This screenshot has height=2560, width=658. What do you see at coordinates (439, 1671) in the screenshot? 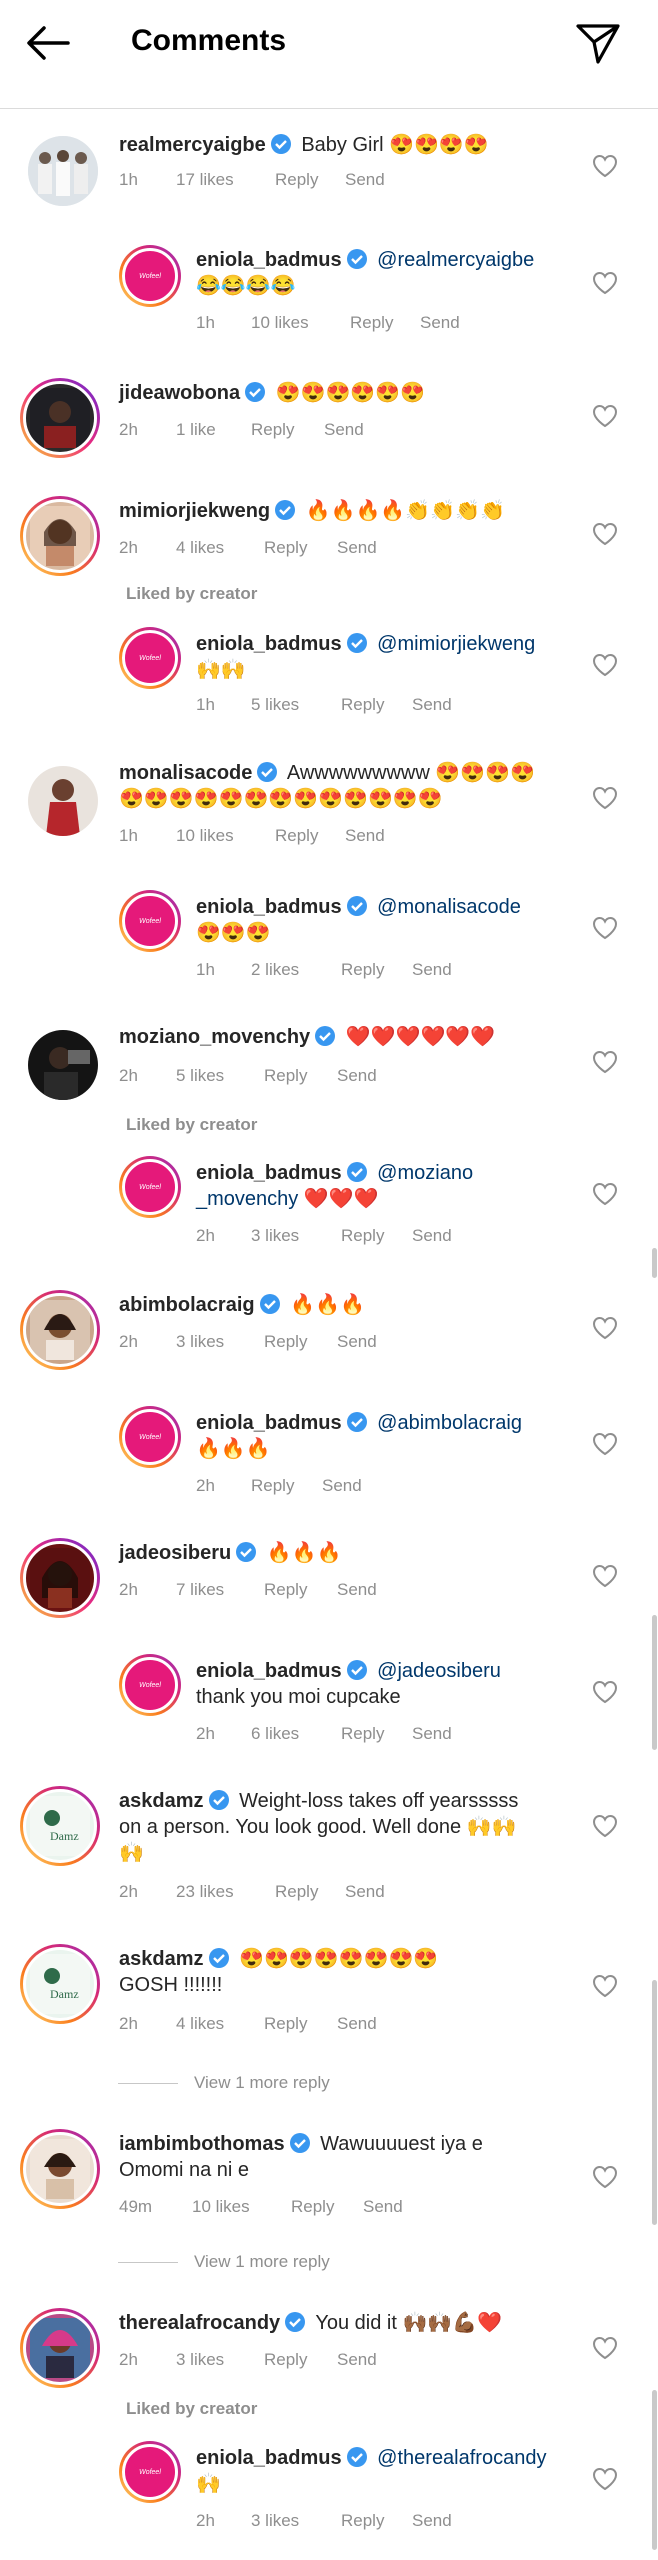
I see `mention: @jadeosiberu` at bounding box center [439, 1671].